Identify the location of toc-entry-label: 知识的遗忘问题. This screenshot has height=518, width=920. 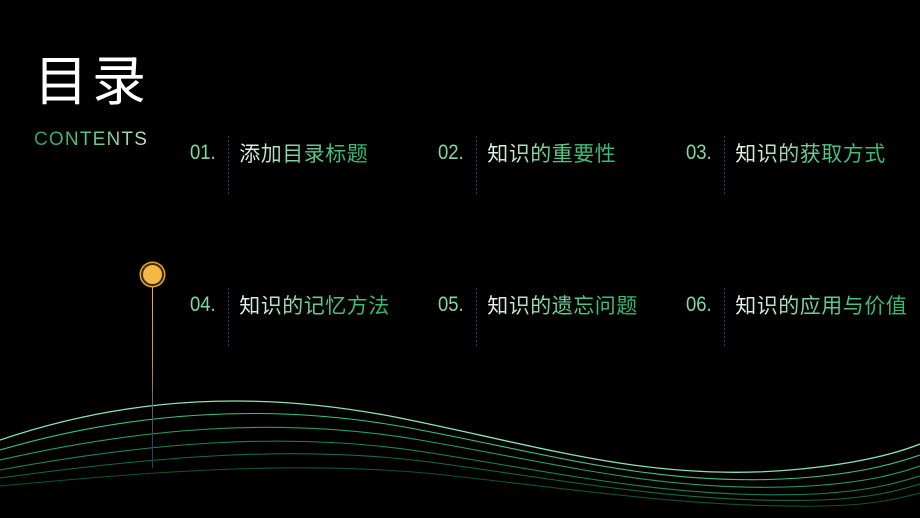
(562, 306).